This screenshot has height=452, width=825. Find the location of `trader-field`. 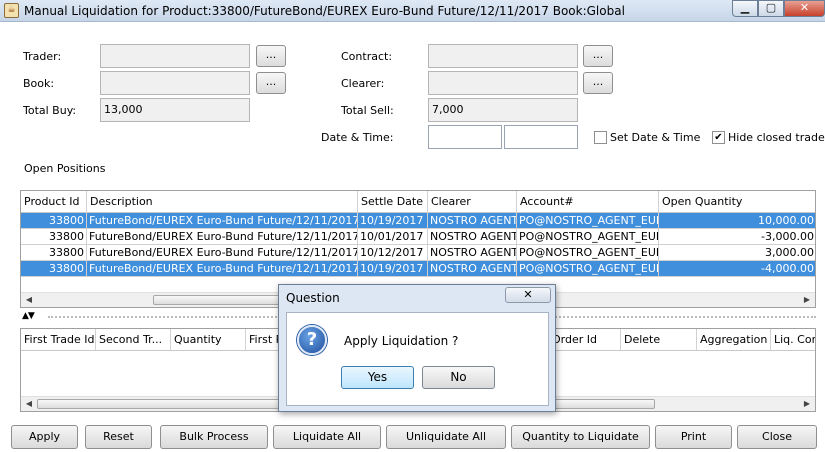

trader-field is located at coordinates (175, 56).